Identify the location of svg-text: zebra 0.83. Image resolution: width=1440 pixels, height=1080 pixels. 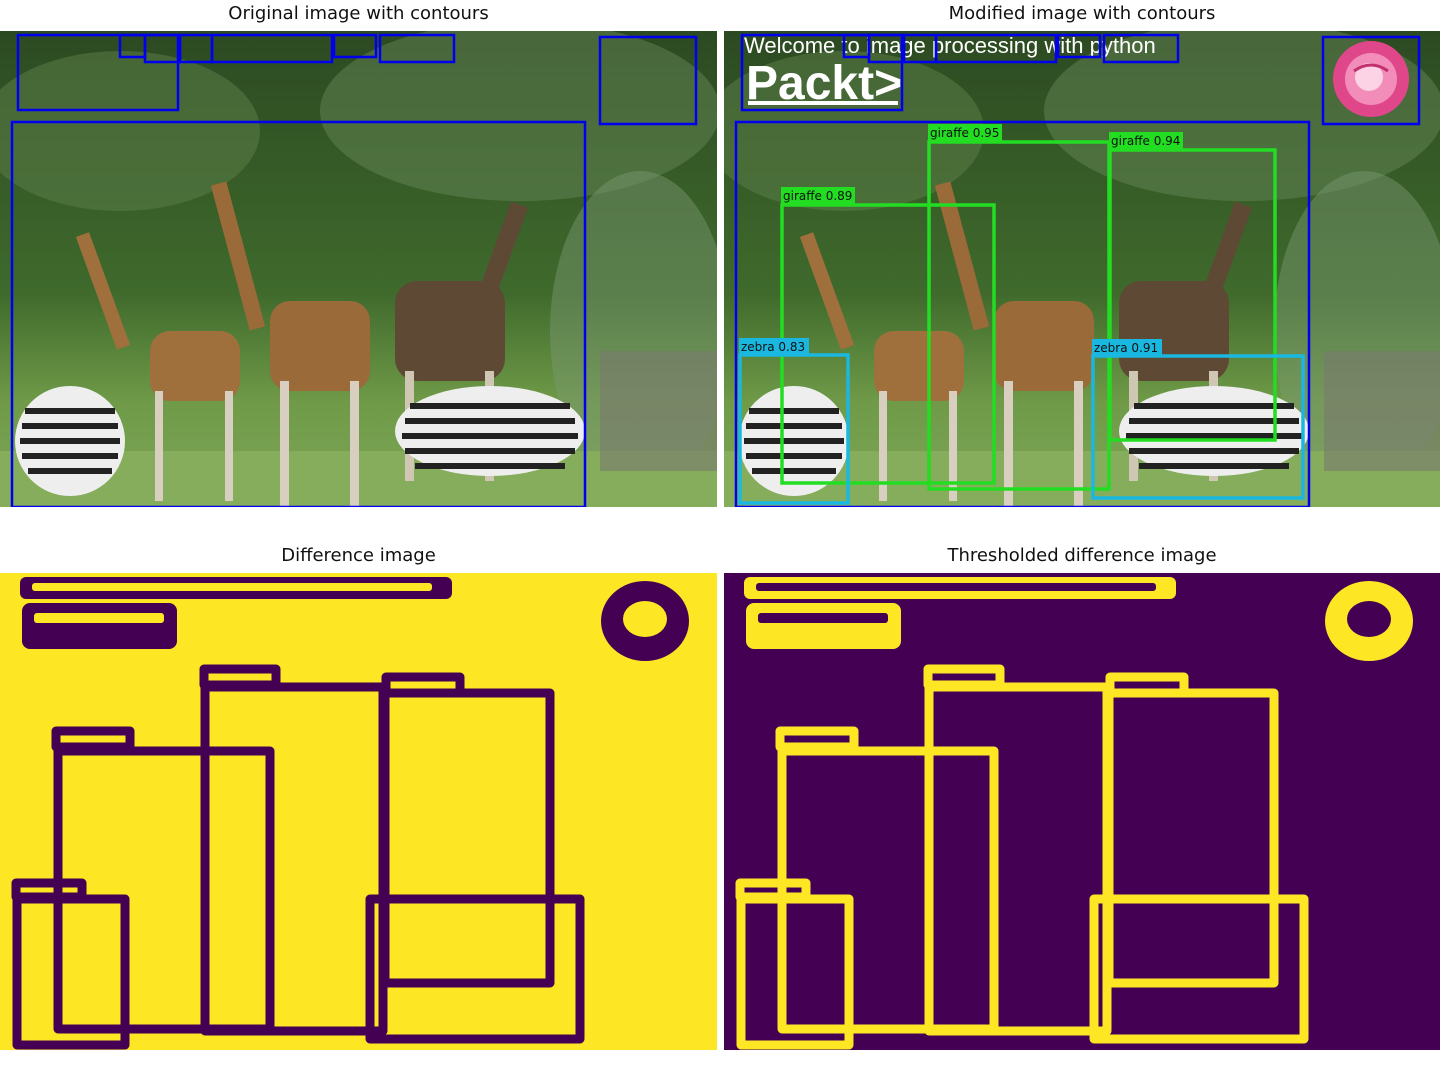
(773, 347).